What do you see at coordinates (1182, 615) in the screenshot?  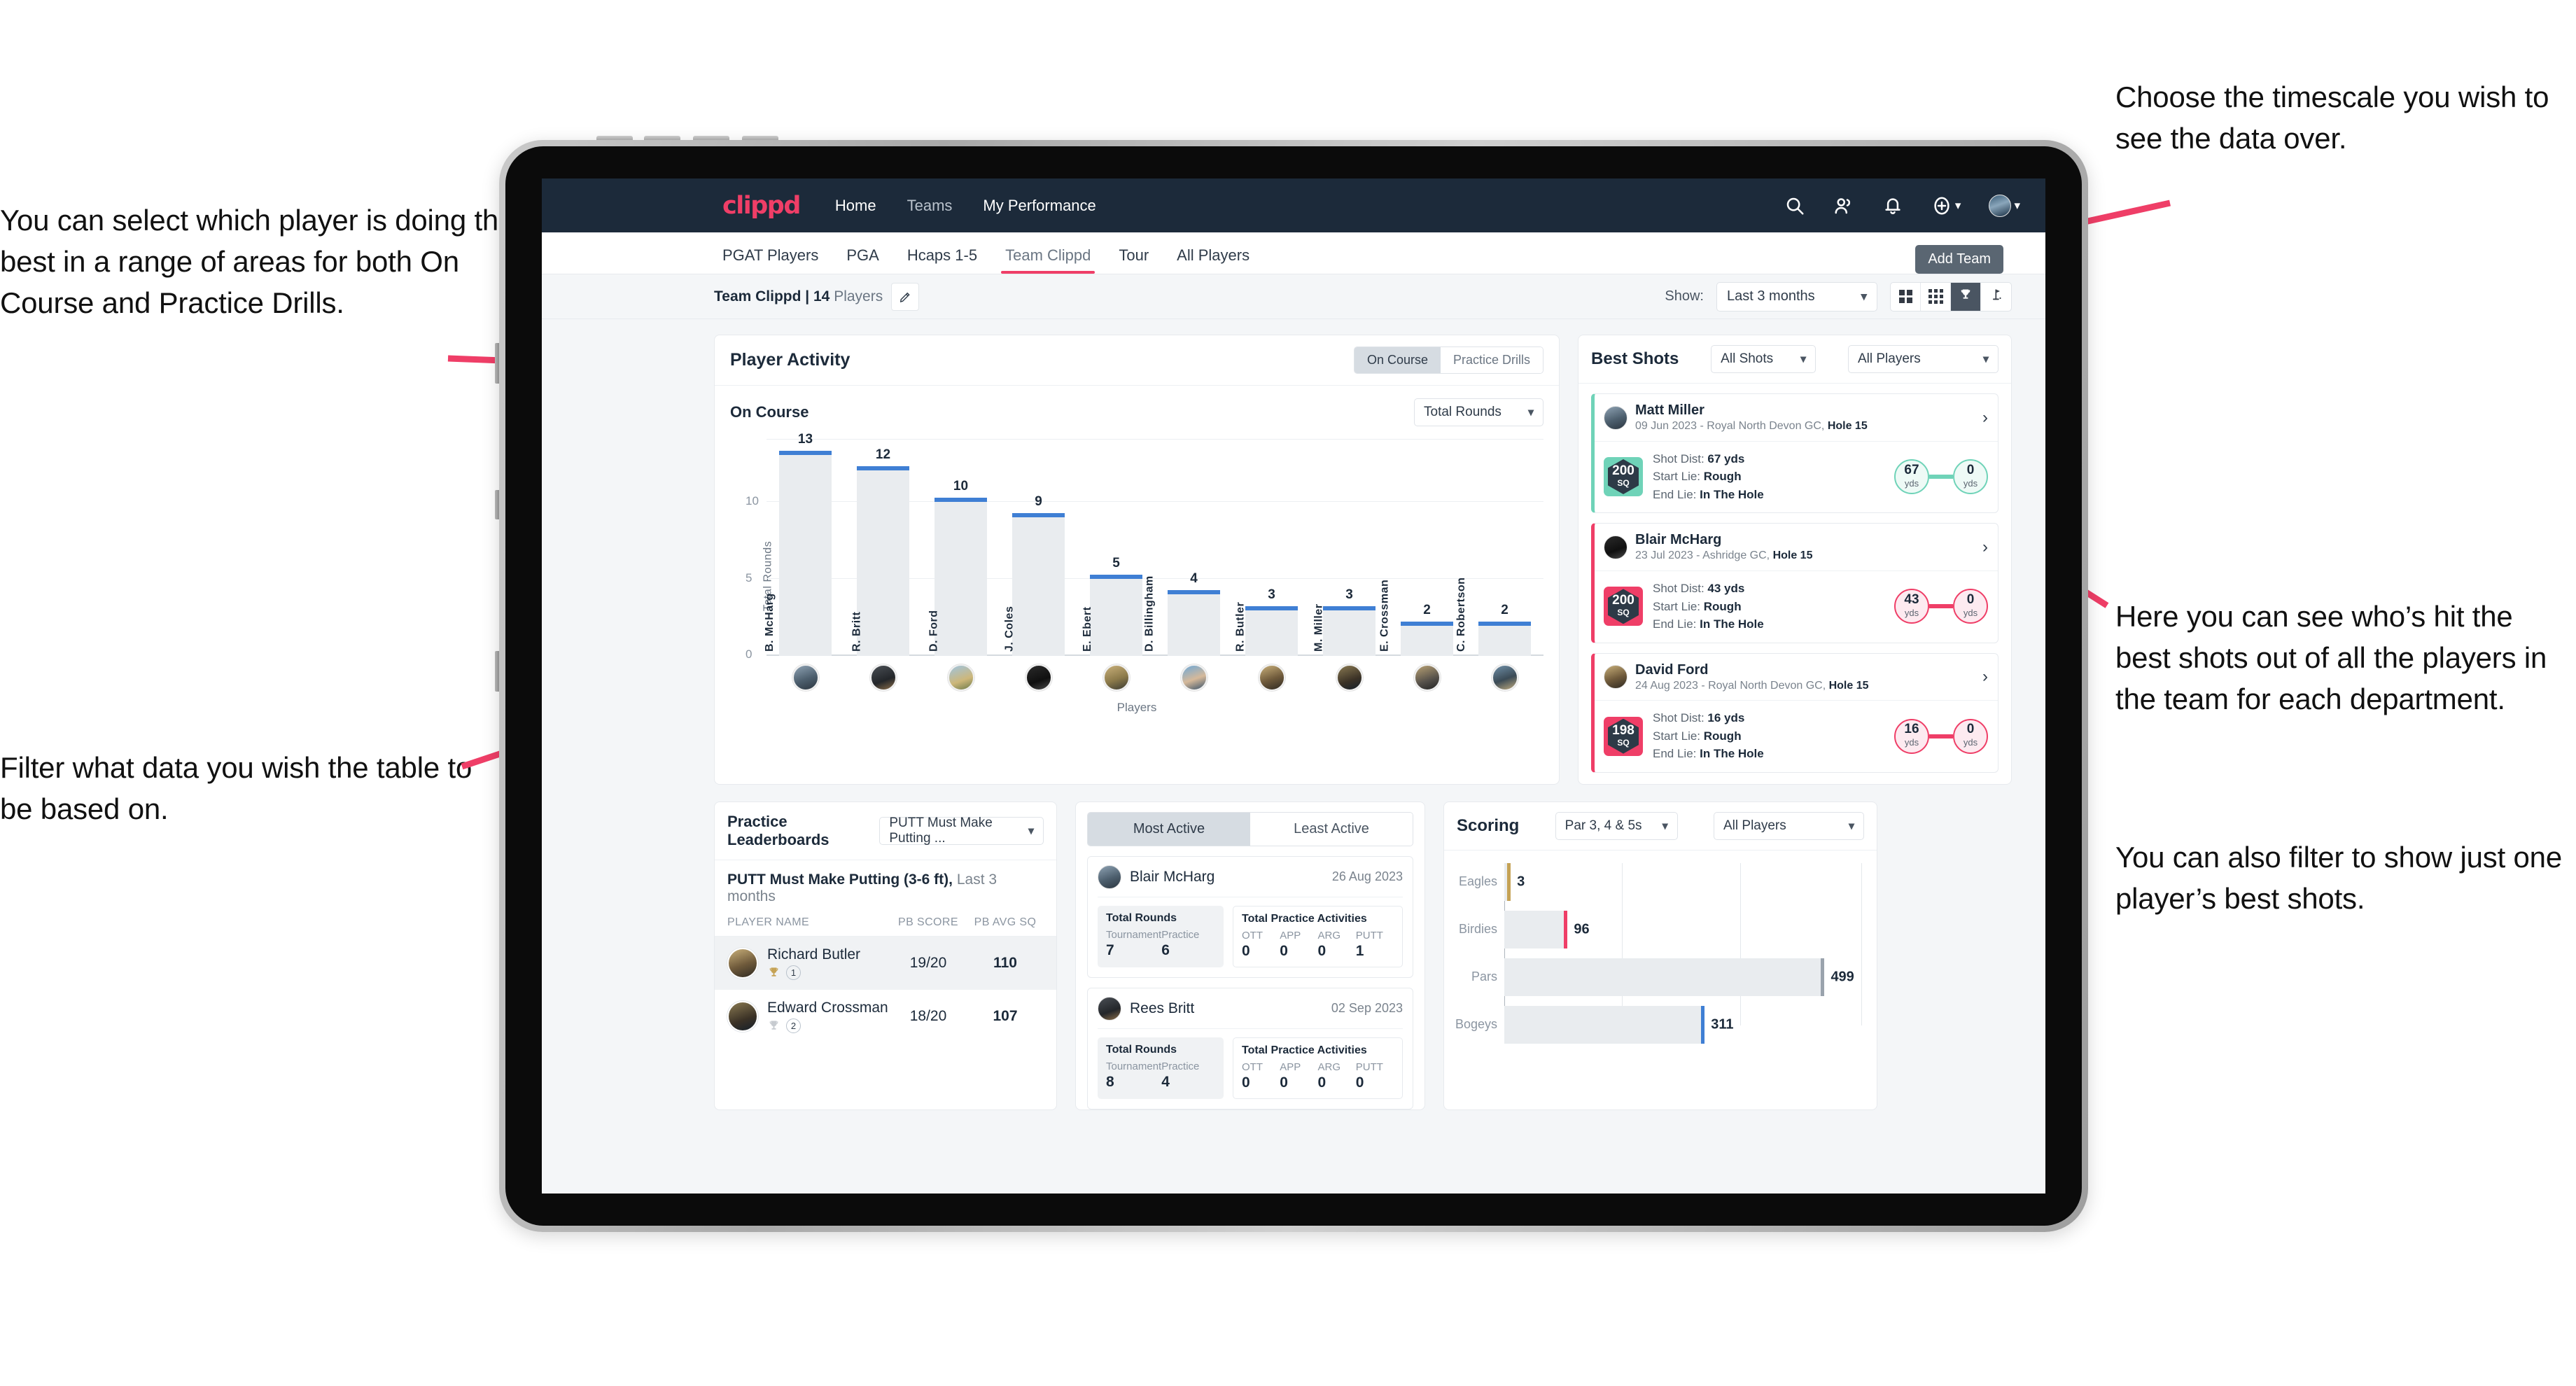 I see `bar: D. Billingham` at bounding box center [1182, 615].